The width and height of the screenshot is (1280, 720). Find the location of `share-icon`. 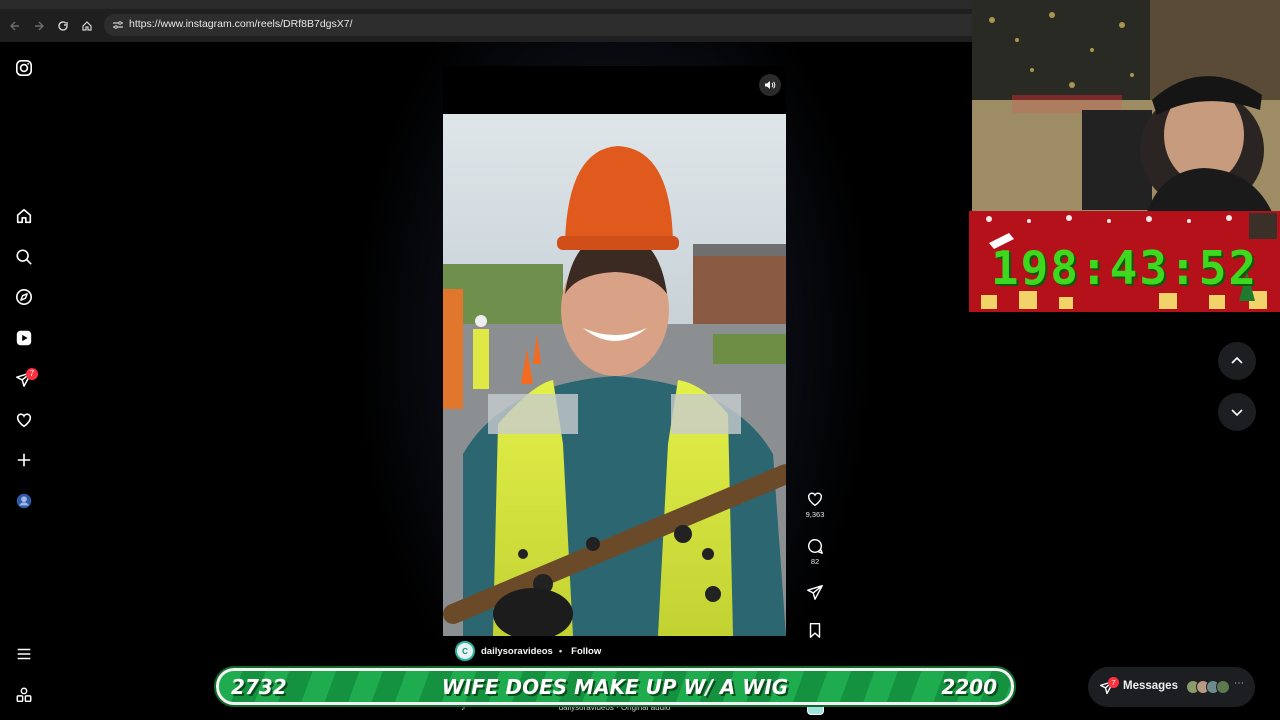

share-icon is located at coordinates (815, 592).